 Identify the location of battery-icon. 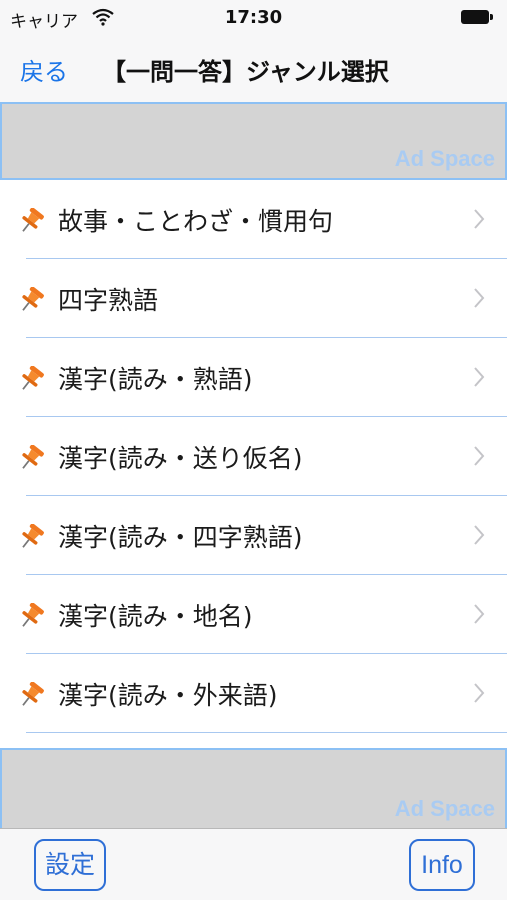
(477, 17).